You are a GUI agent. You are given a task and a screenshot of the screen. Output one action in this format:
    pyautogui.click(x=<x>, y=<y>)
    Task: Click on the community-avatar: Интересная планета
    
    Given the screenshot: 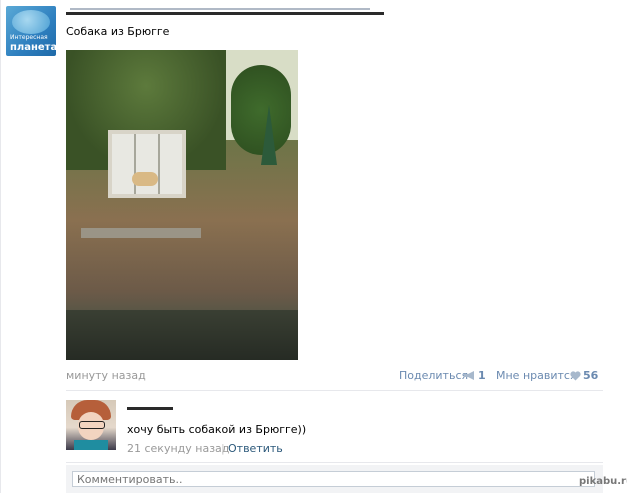 What is the action you would take?
    pyautogui.click(x=31, y=31)
    